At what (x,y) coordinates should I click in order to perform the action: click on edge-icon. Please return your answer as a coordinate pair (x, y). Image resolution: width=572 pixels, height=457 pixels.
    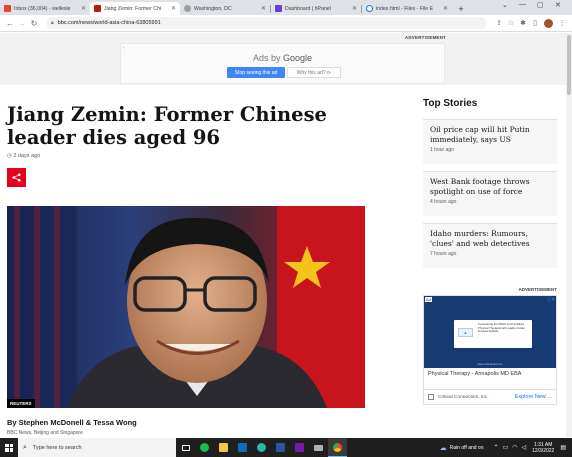
    Looking at the image, I should click on (261, 447).